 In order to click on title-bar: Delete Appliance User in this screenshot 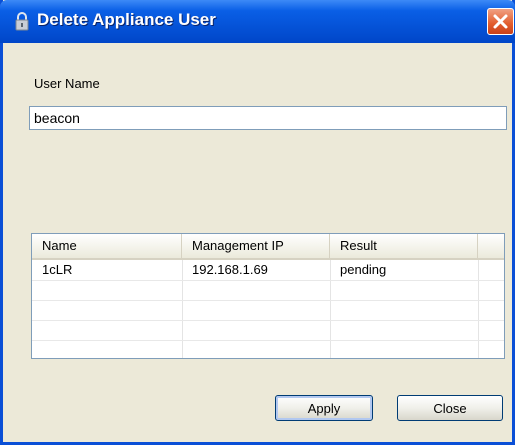, I will do `click(257, 21)`.